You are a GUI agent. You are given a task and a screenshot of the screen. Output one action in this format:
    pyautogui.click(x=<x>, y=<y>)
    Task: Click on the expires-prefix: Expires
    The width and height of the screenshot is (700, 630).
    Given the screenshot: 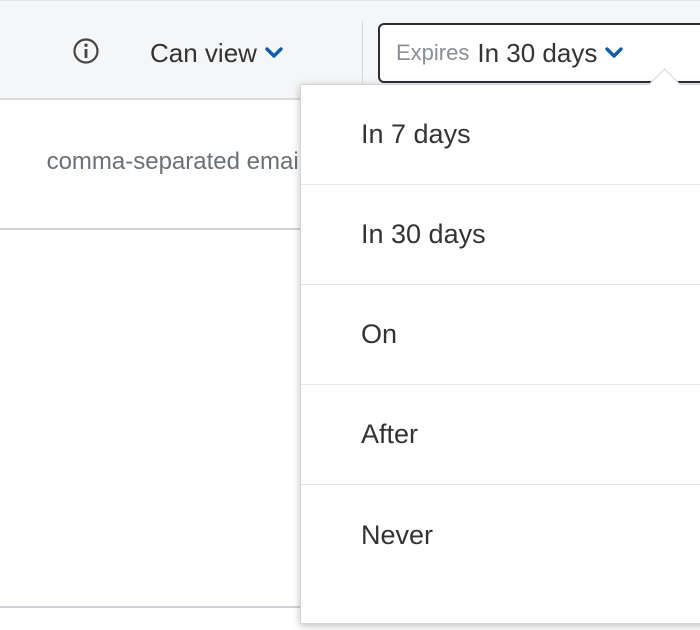 What is the action you would take?
    pyautogui.click(x=433, y=52)
    